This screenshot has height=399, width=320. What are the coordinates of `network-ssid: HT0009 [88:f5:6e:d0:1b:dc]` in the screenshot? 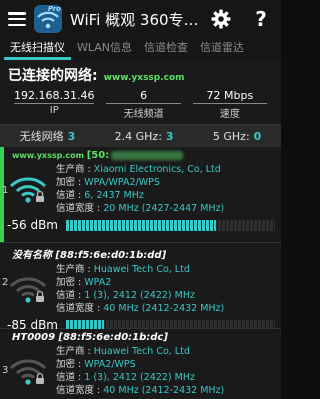 It's located at (143, 337).